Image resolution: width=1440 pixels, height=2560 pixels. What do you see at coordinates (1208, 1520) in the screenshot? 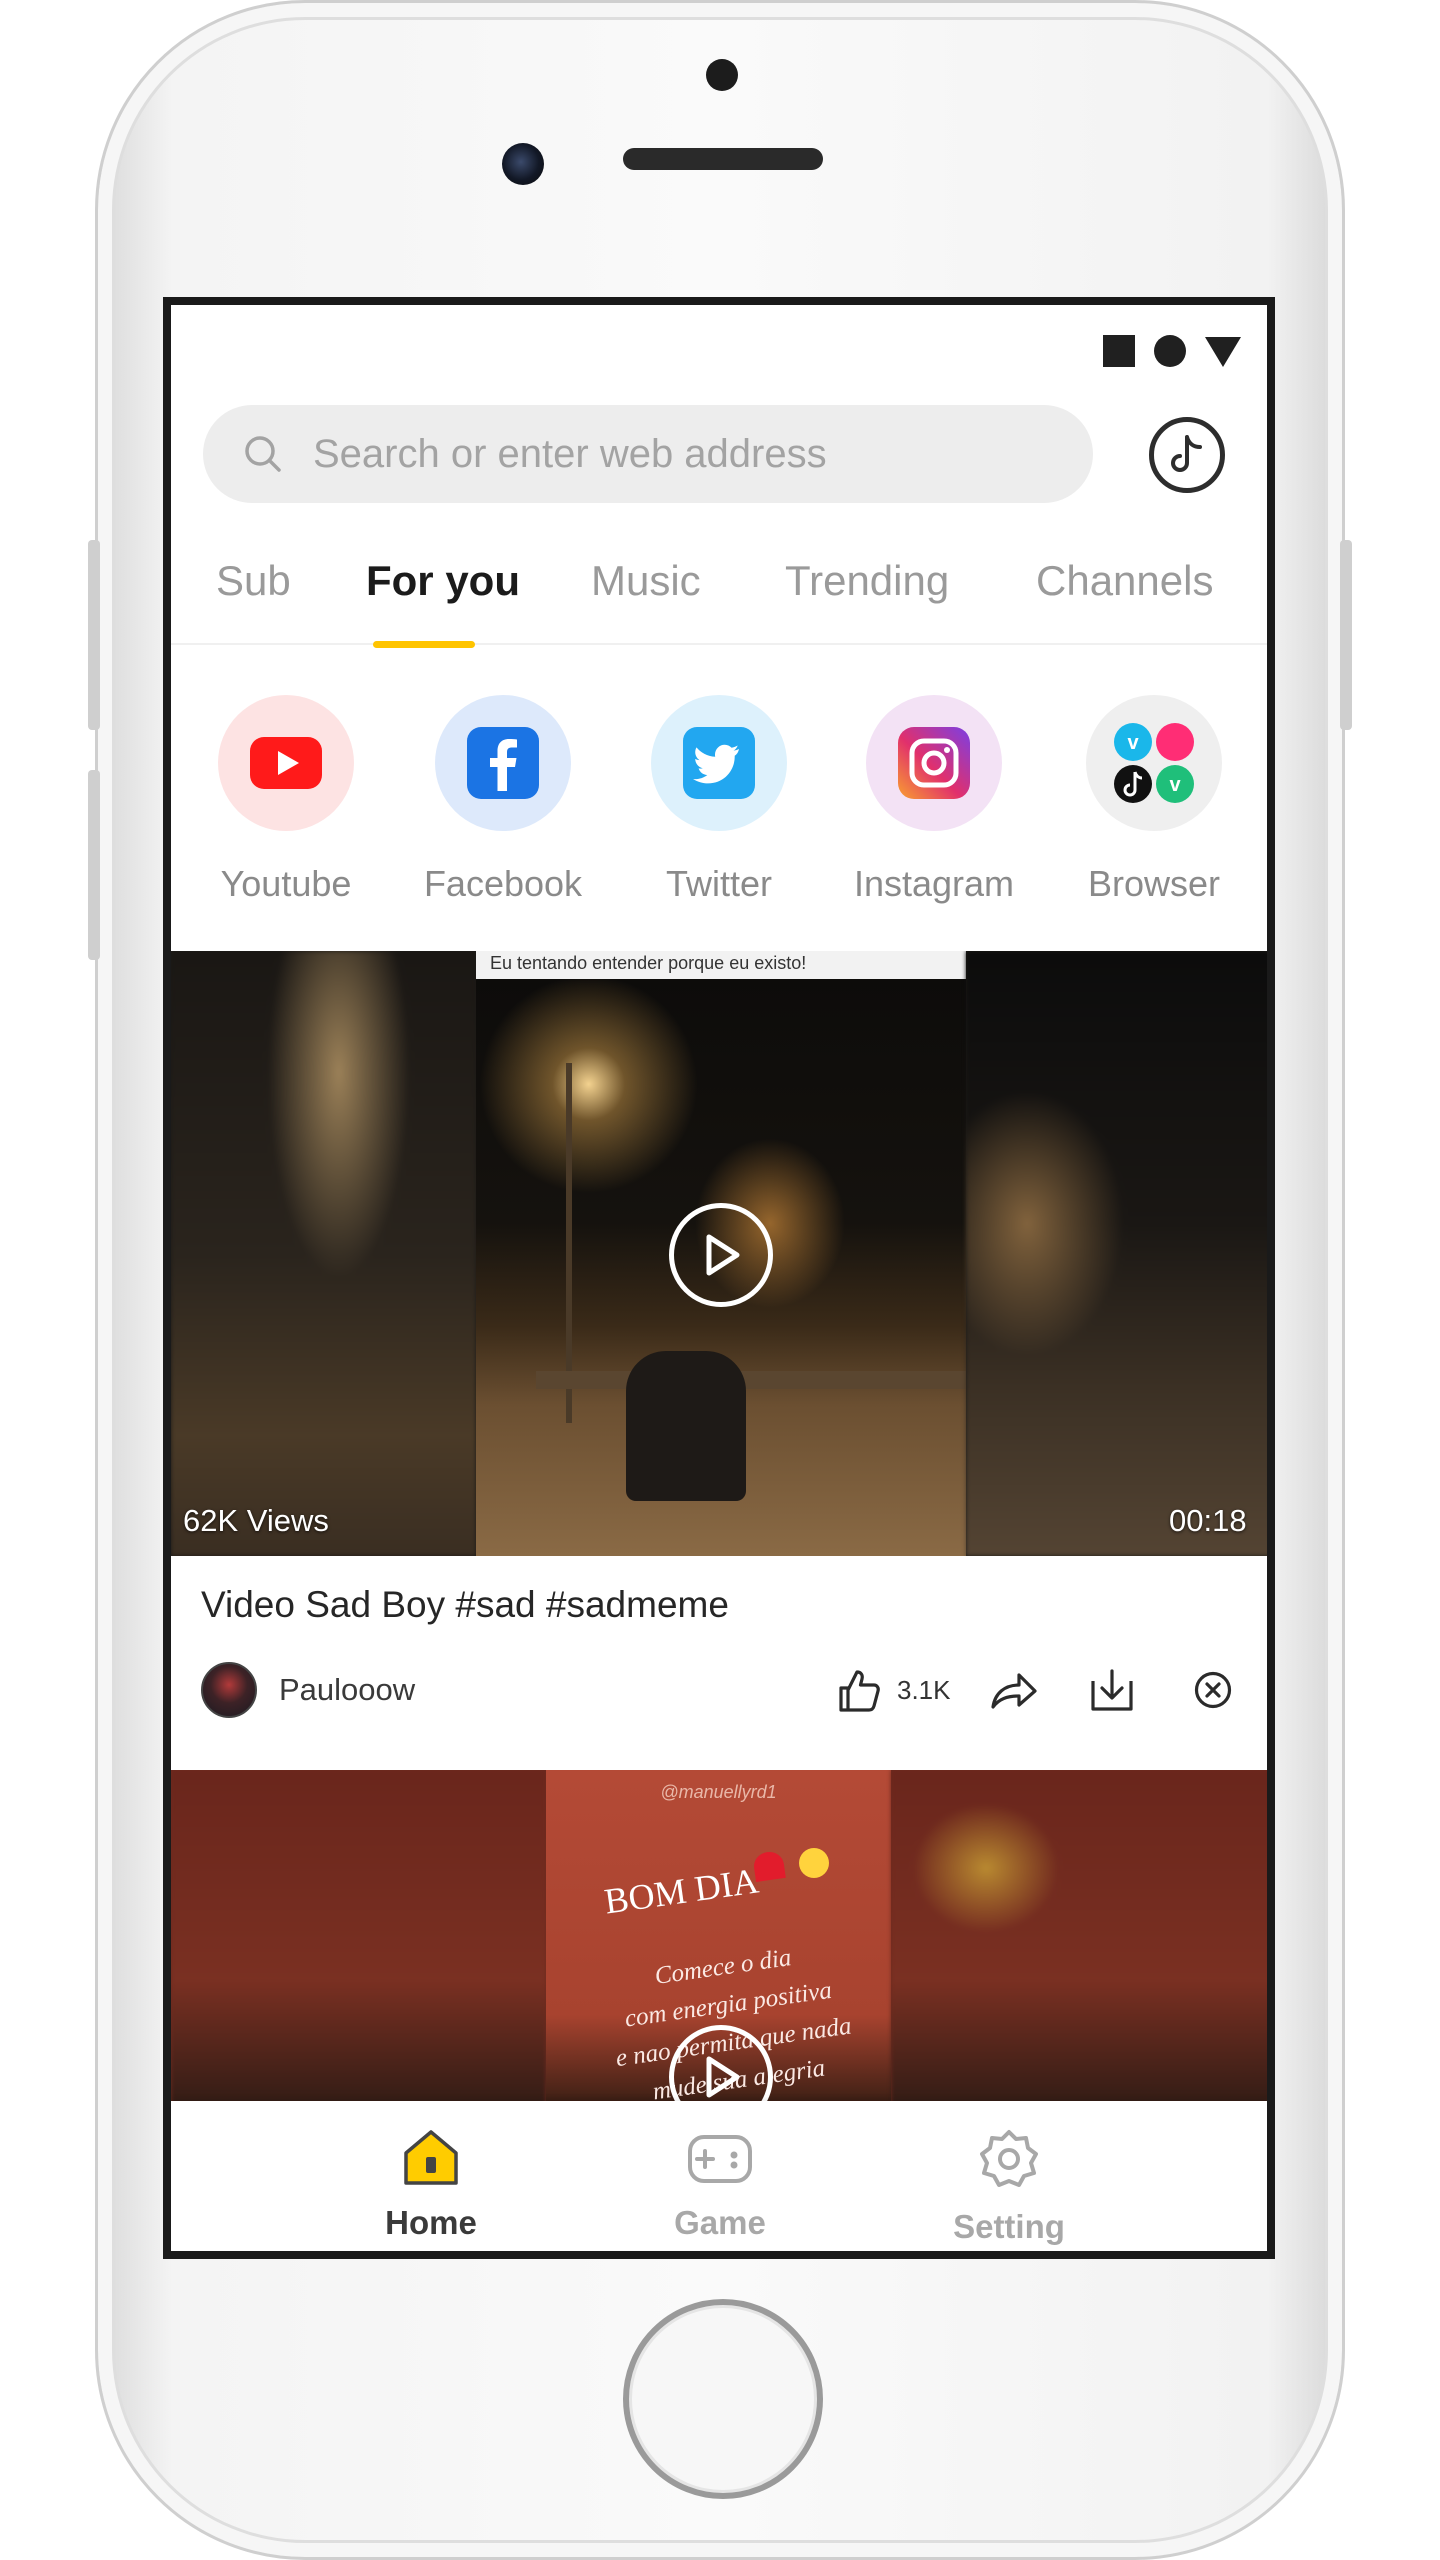
I see `video-duration: 00:18` at bounding box center [1208, 1520].